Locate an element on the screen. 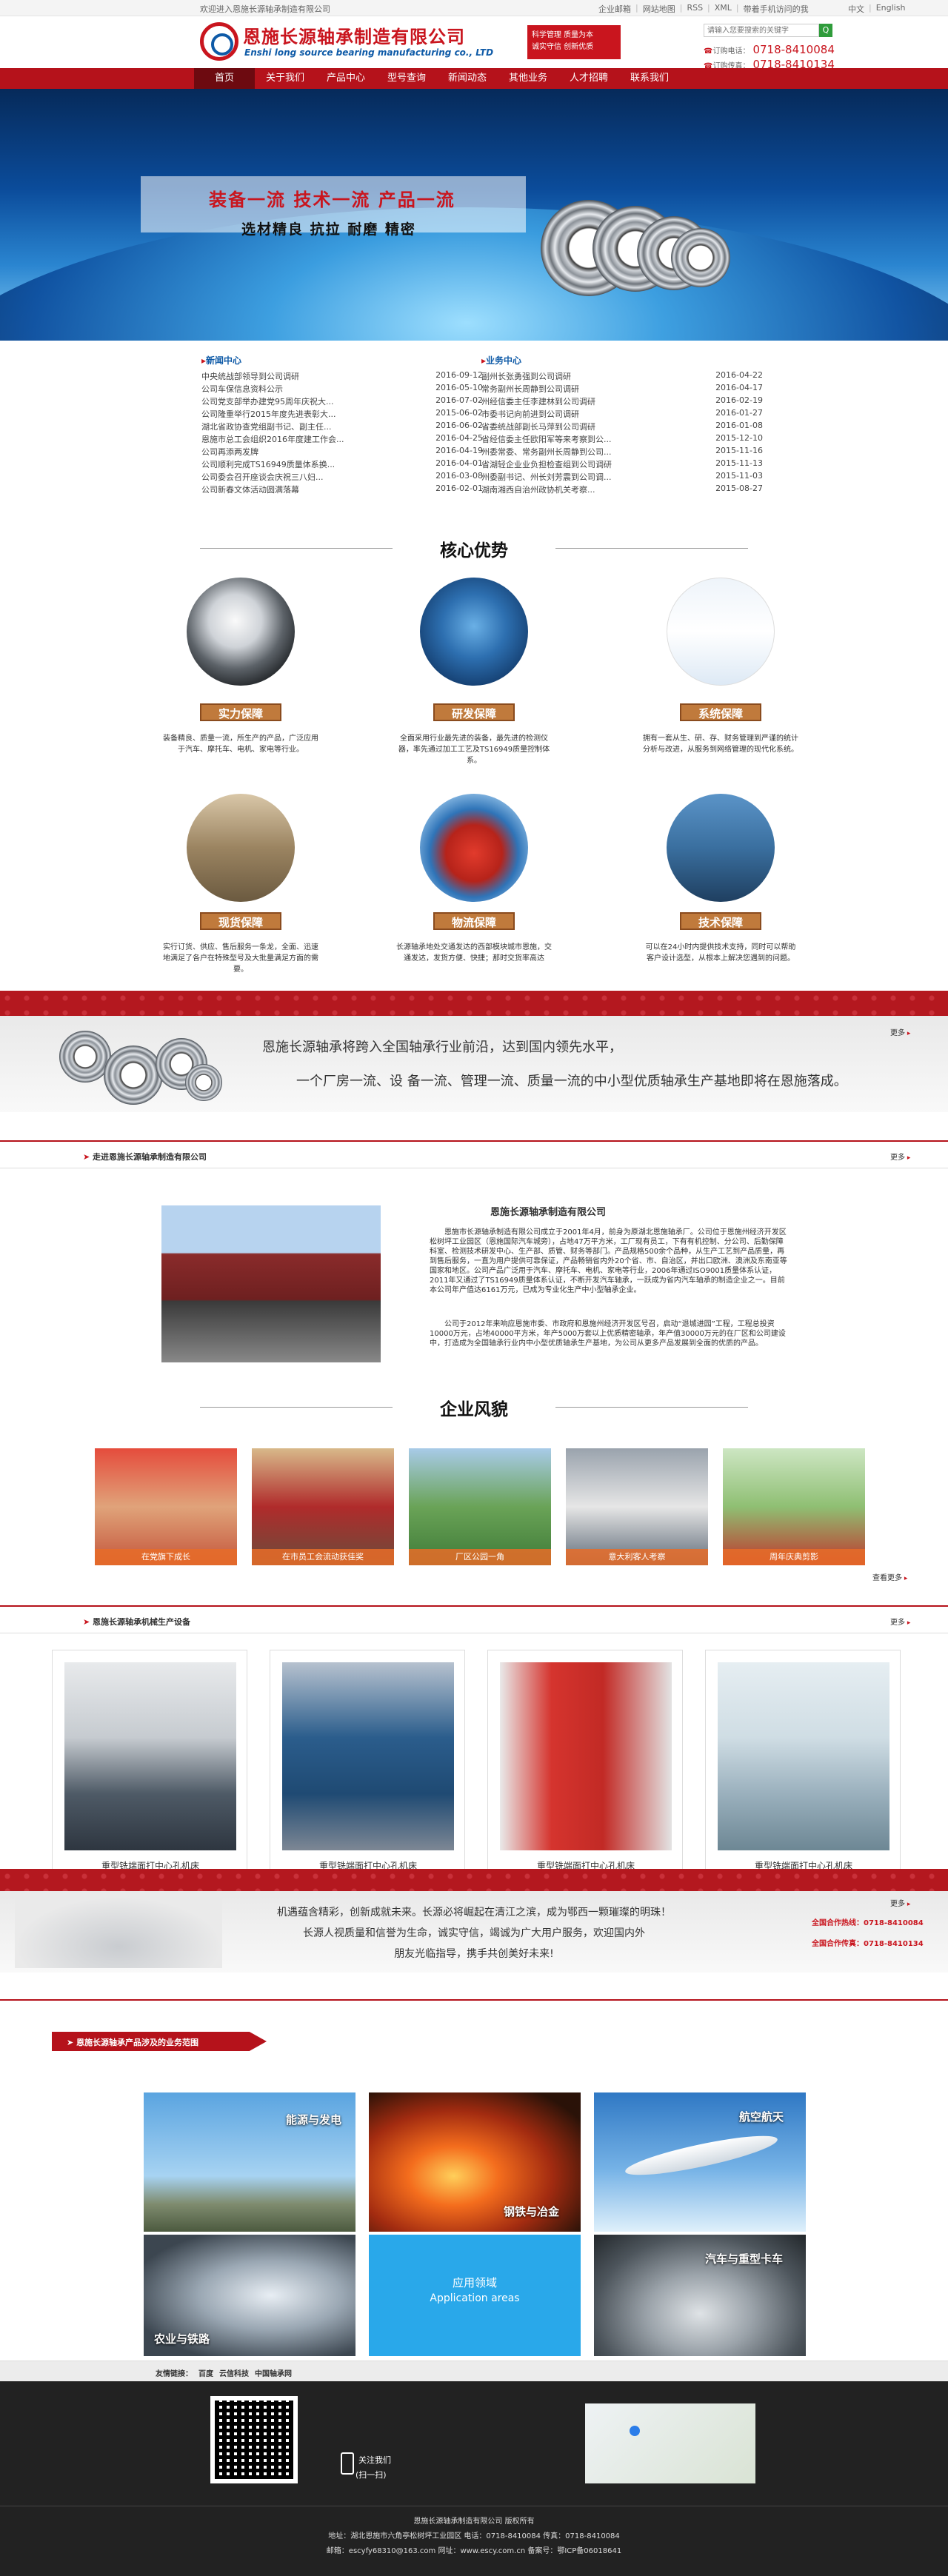  search-input is located at coordinates (761, 30).